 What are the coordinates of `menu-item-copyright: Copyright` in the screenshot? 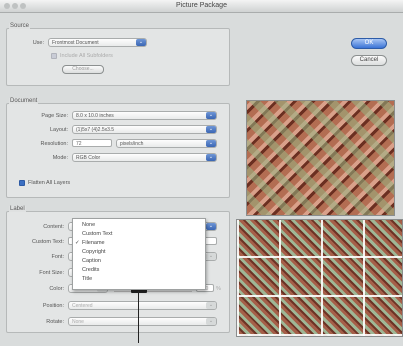 It's located at (89, 252).